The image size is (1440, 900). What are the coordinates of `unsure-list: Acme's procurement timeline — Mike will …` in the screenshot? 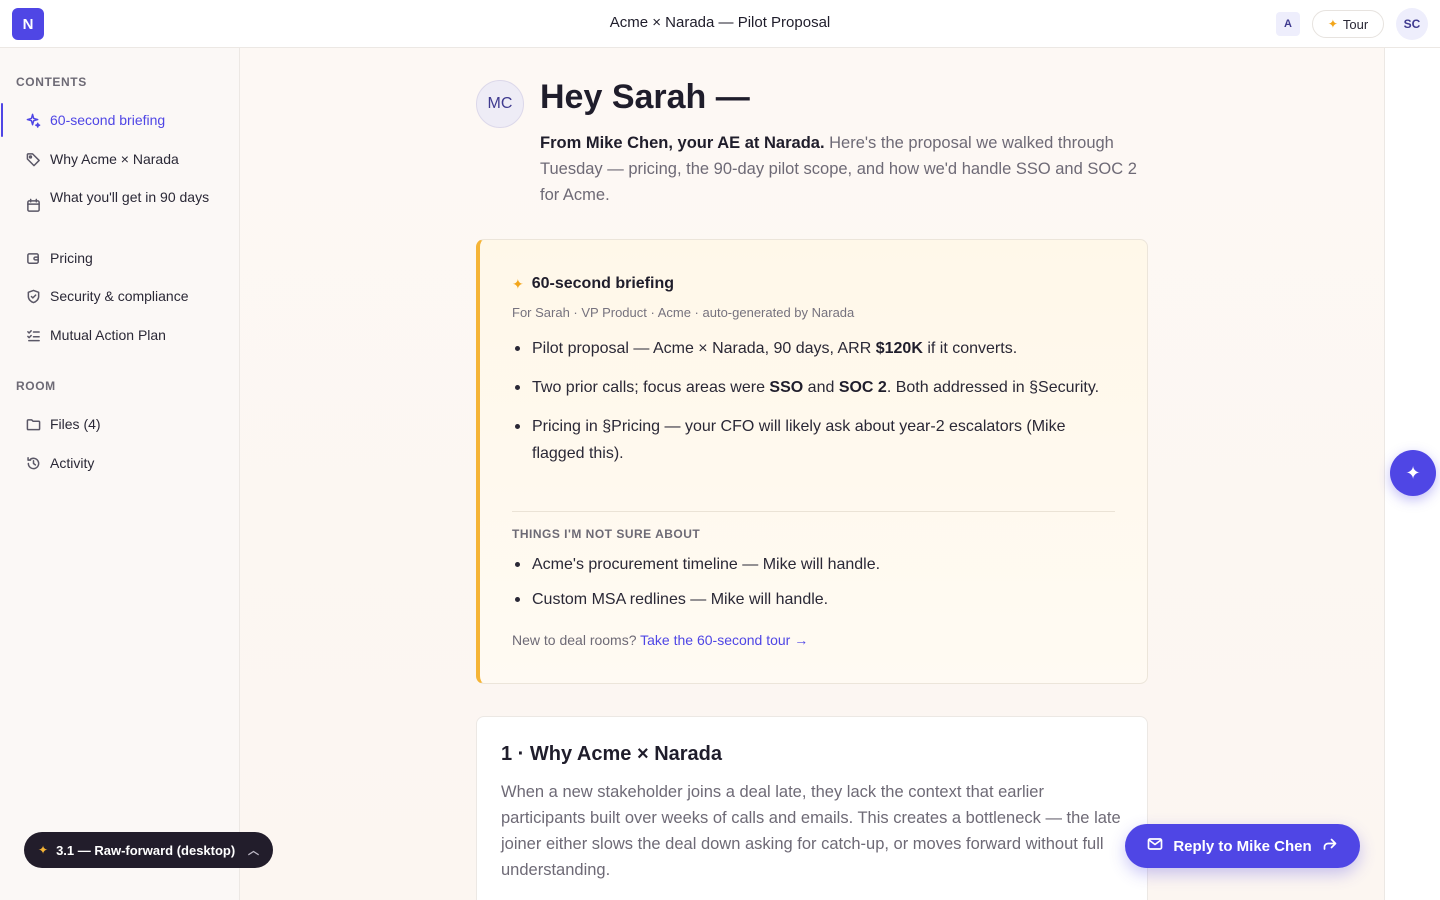 It's located at (812, 588).